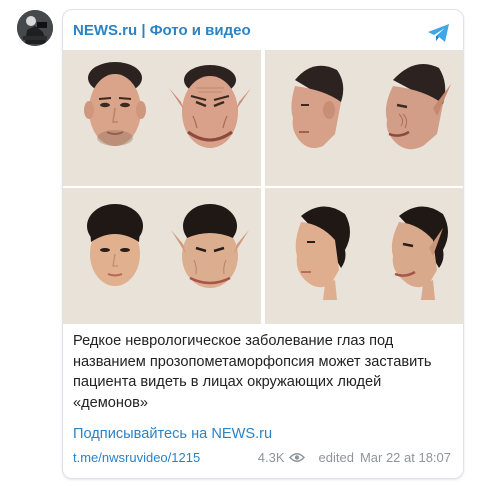  Describe the element at coordinates (296, 457) in the screenshot. I see `eye-icon` at that location.